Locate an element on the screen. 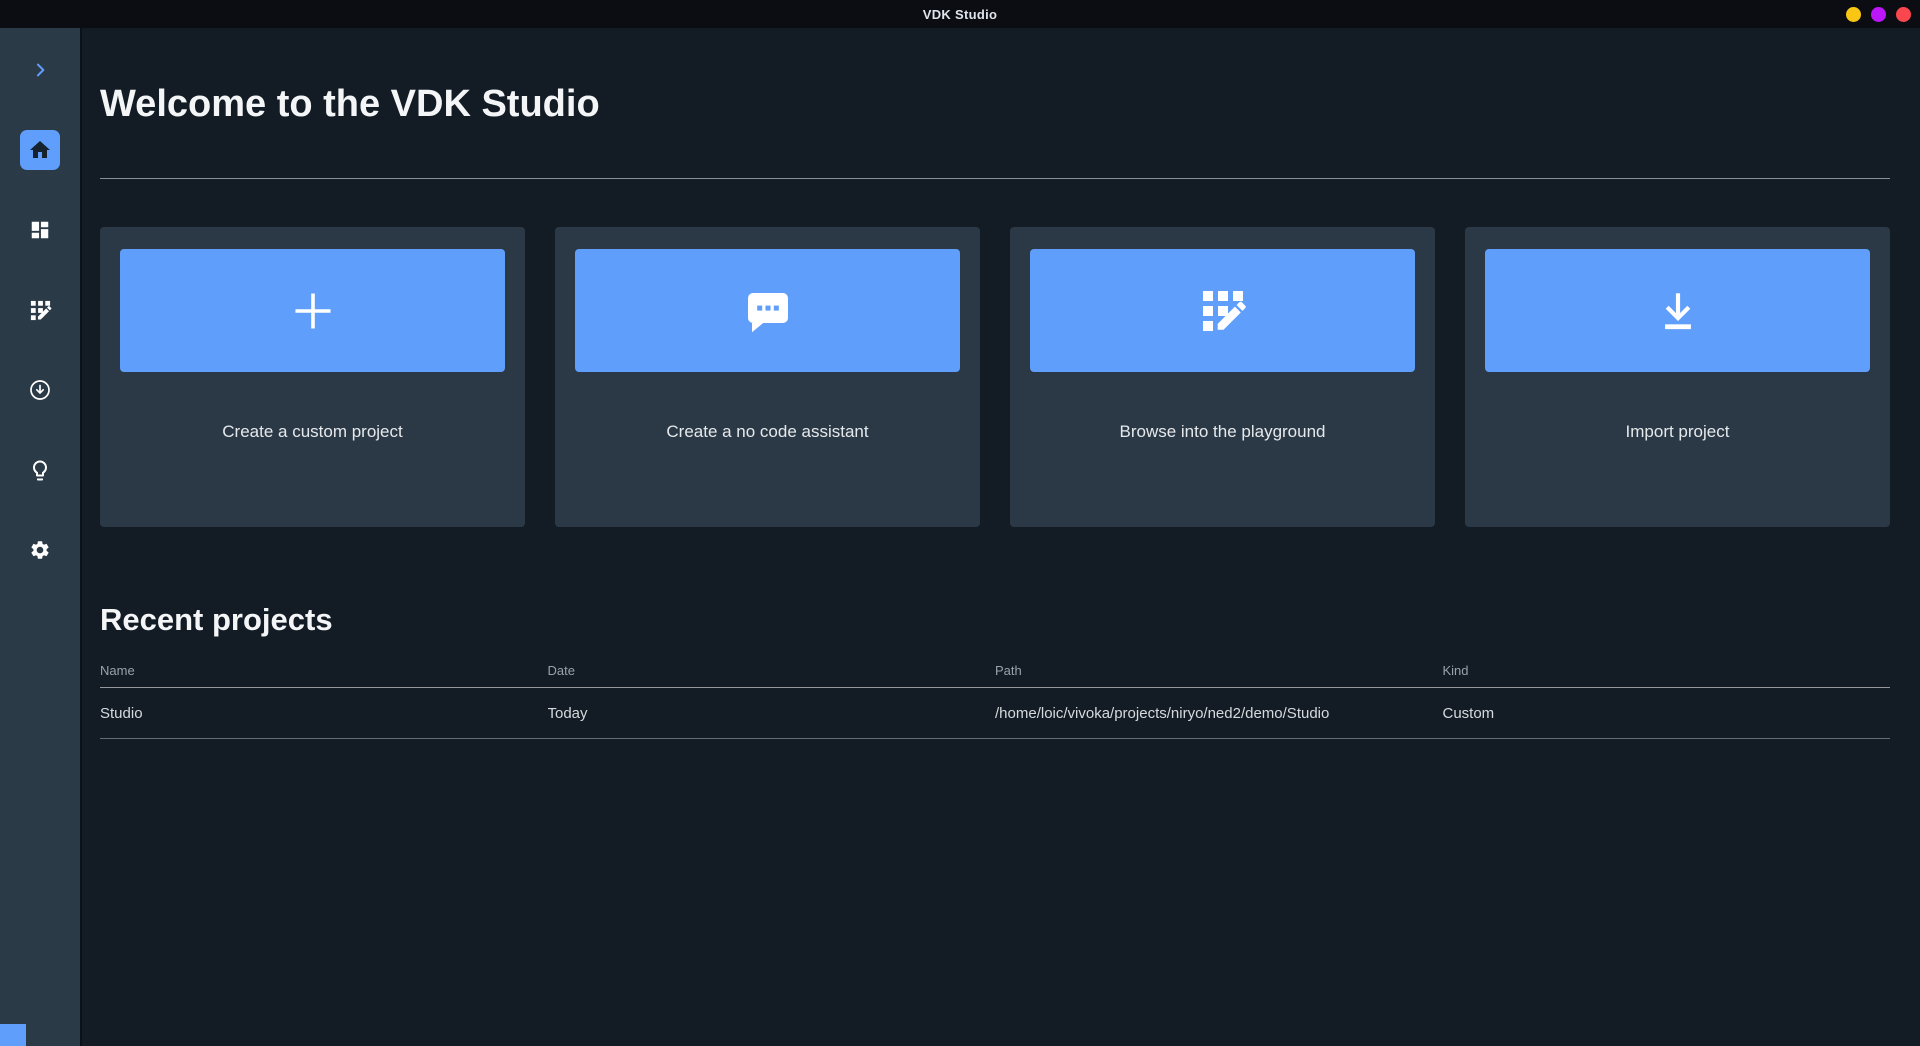 This screenshot has height=1046, width=1920. minimize-button is located at coordinates (1853, 14).